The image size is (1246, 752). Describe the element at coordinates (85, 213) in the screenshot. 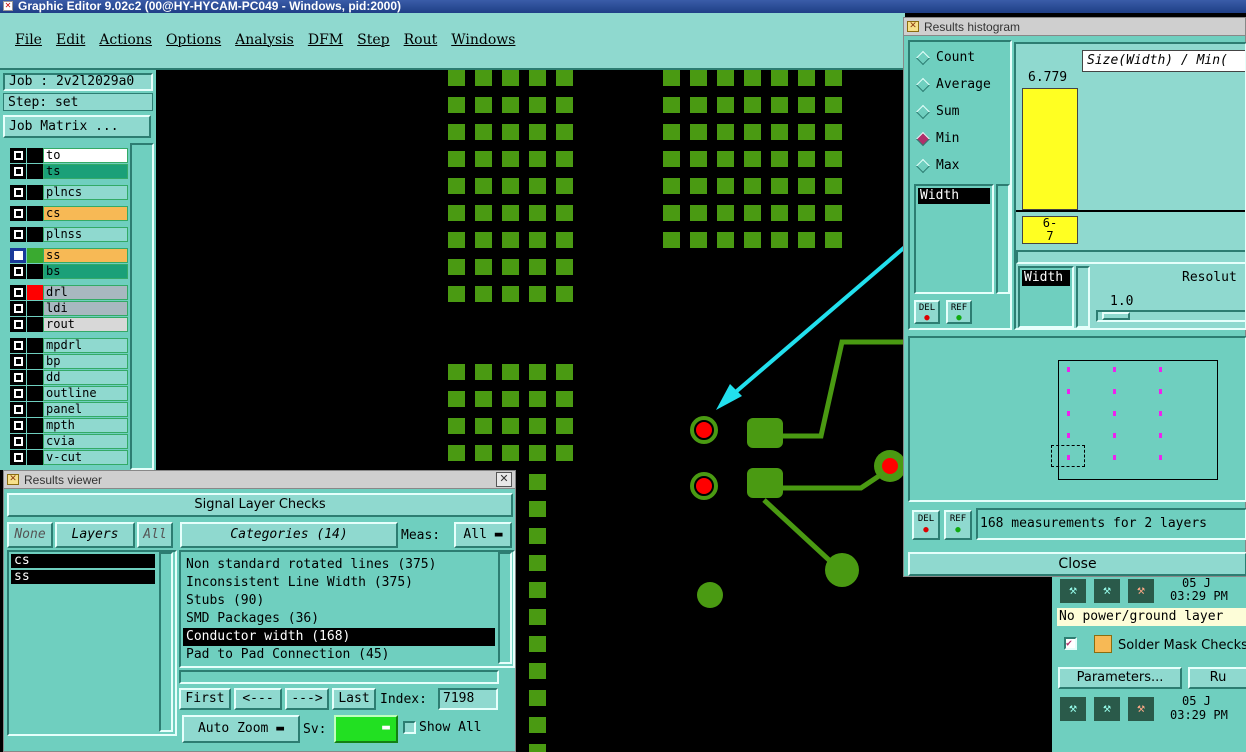

I see `layer-name: cs` at that location.